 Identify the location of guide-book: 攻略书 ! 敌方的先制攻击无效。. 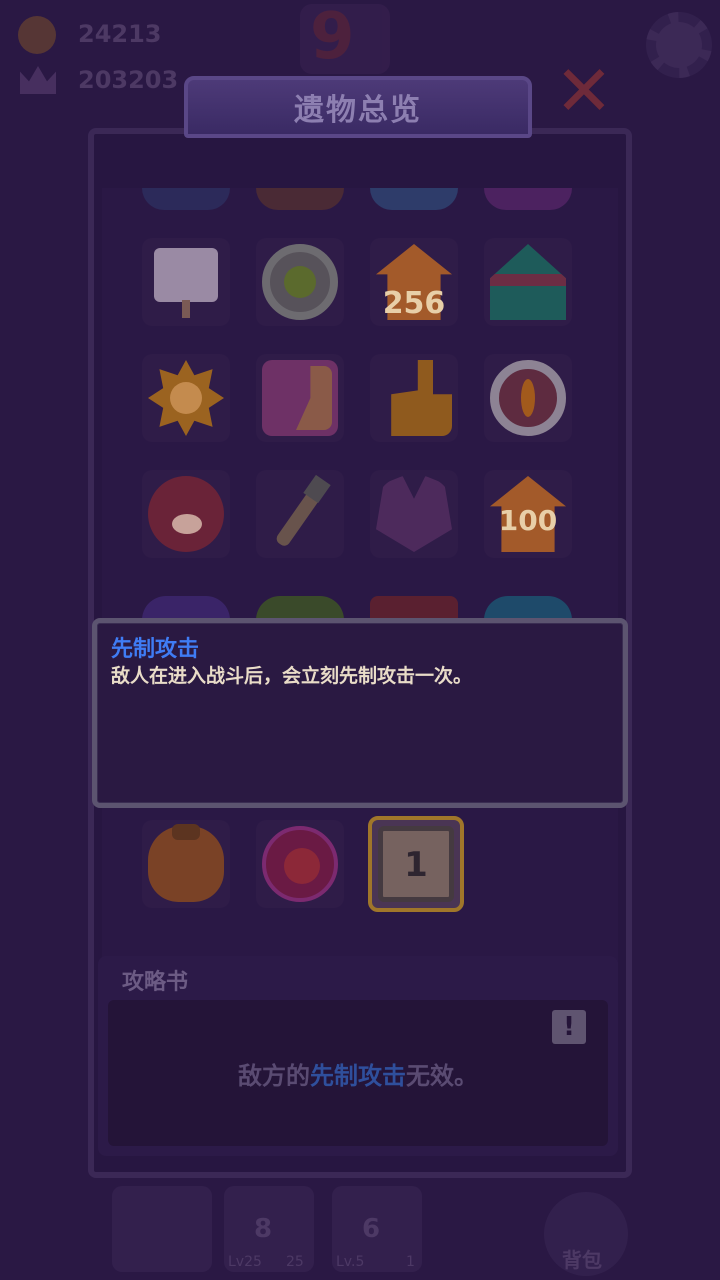
(358, 1056).